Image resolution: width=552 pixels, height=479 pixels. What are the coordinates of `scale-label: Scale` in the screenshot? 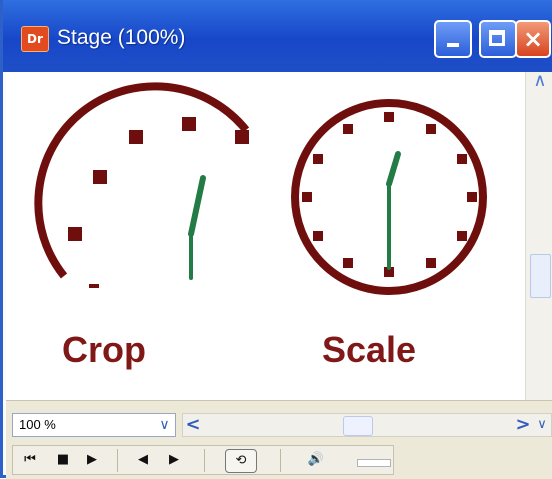 It's located at (369, 349).